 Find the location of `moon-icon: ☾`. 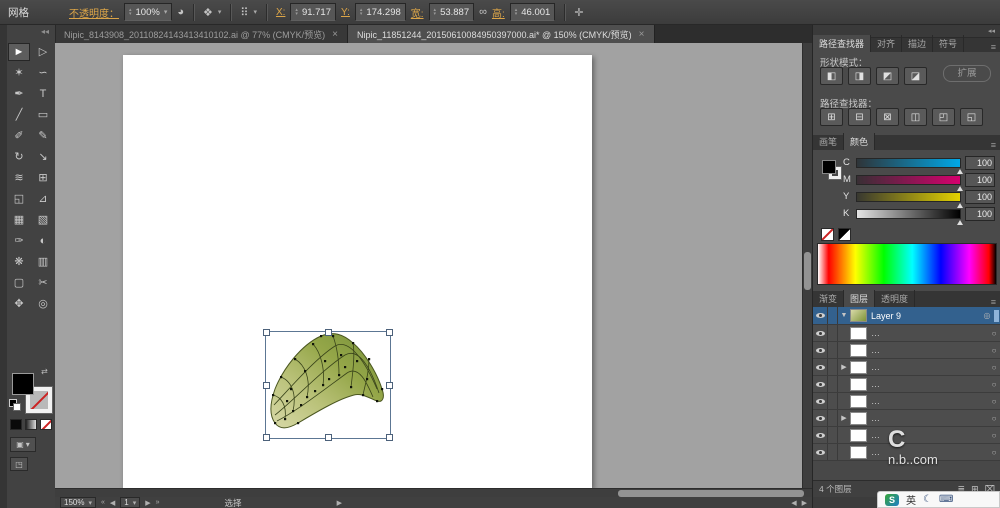

moon-icon: ☾ is located at coordinates (927, 499).